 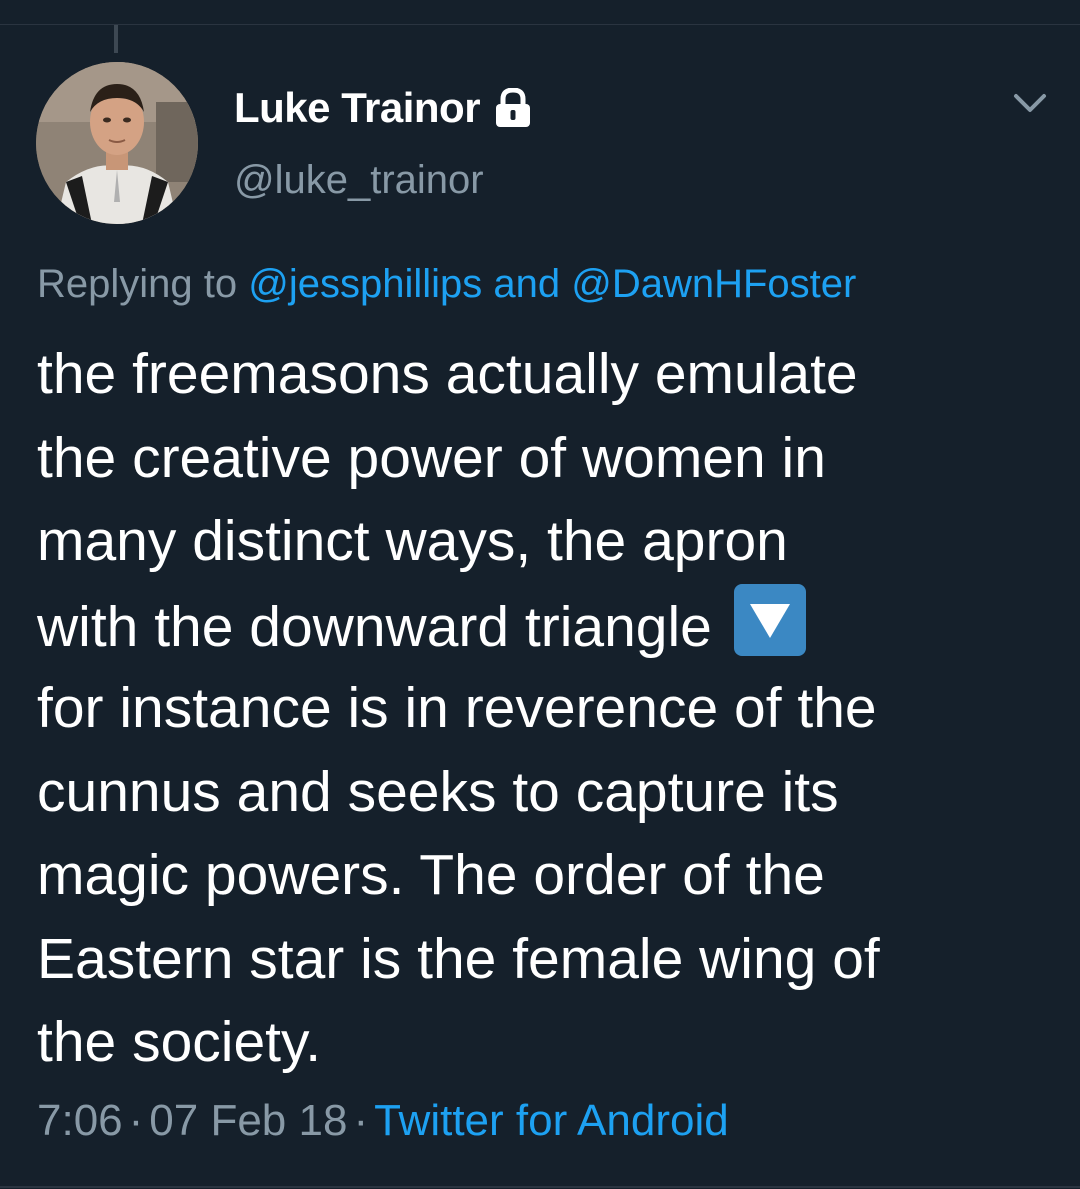 I want to click on replying-prefix: Replying to, so click(x=143, y=284).